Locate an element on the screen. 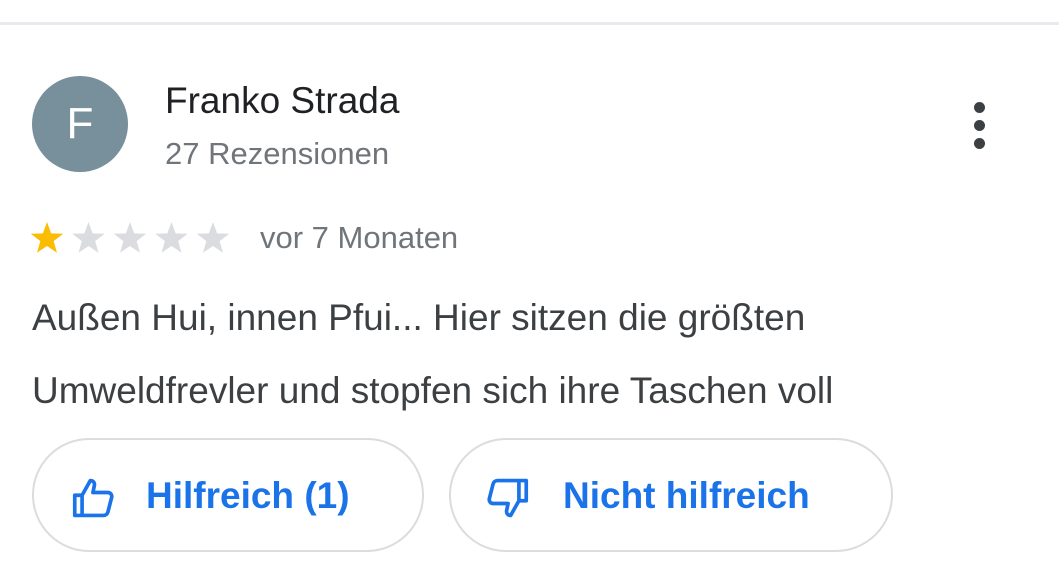 The image size is (1059, 583). not-helpful-button: Nicht hilfreich is located at coordinates (671, 495).